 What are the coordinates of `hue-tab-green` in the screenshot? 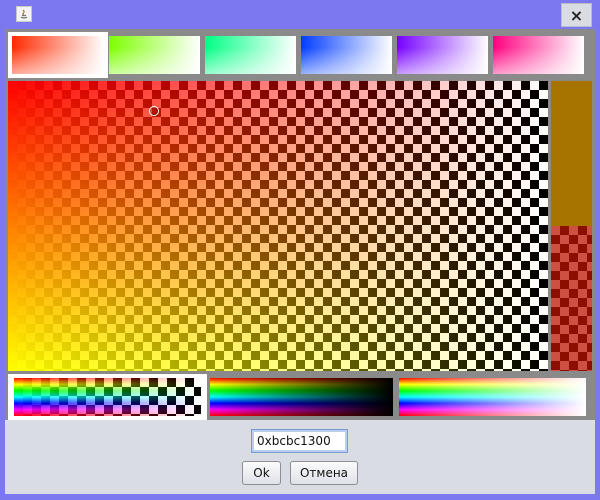 It's located at (250, 55).